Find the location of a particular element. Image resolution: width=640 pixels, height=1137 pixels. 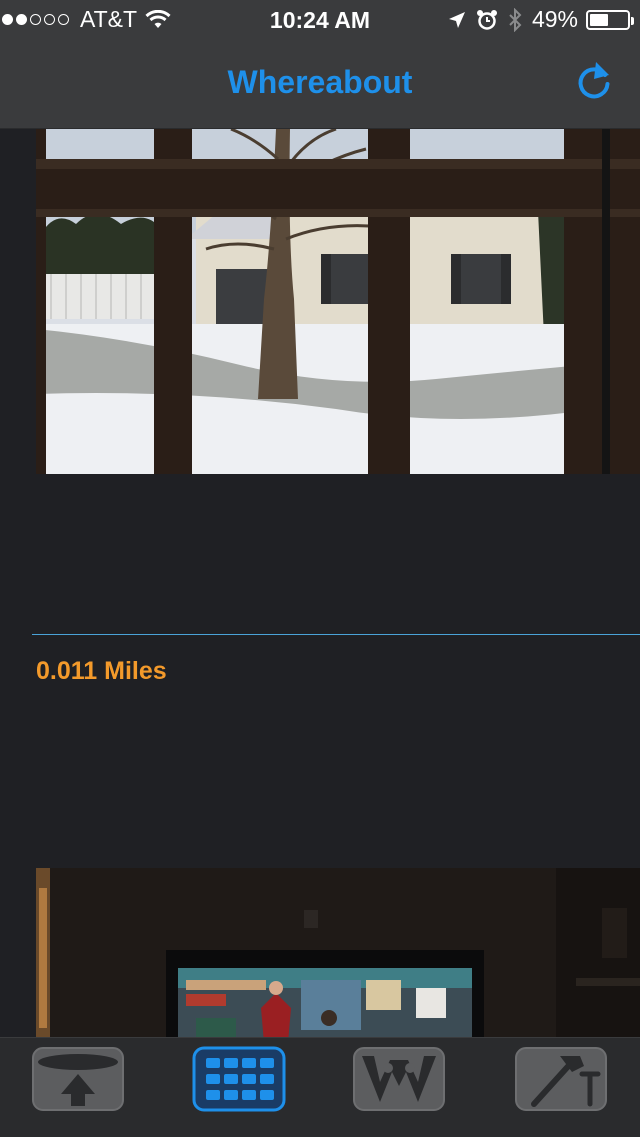

photo-image is located at coordinates (338, 952).